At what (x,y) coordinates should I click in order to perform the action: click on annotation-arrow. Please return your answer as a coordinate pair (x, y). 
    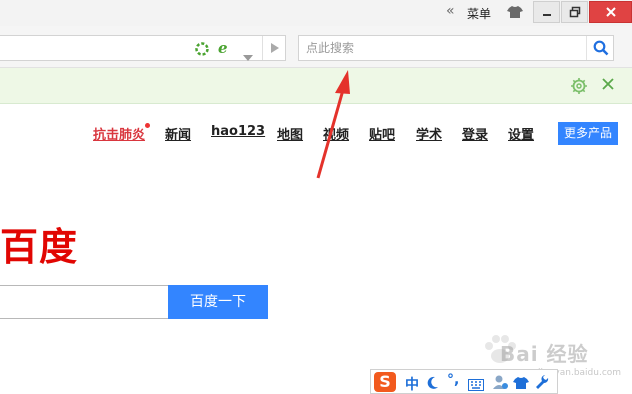
    Looking at the image, I should click on (333, 124).